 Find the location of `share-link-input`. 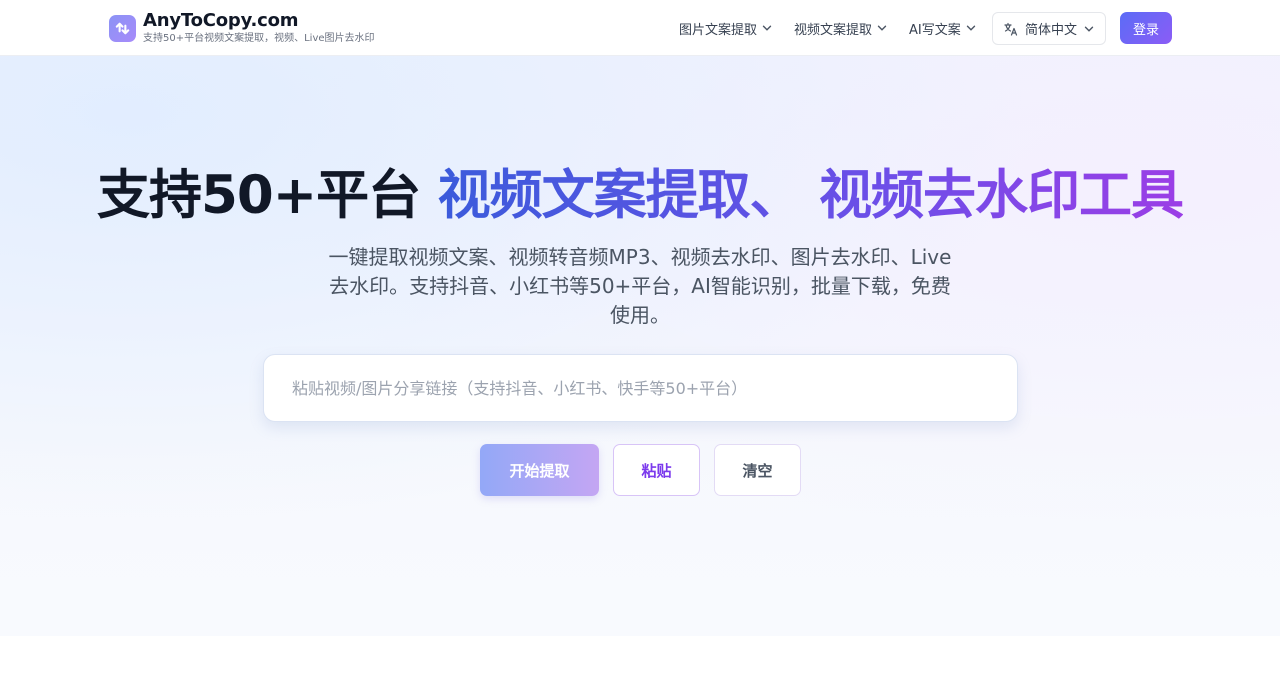

share-link-input is located at coordinates (640, 388).